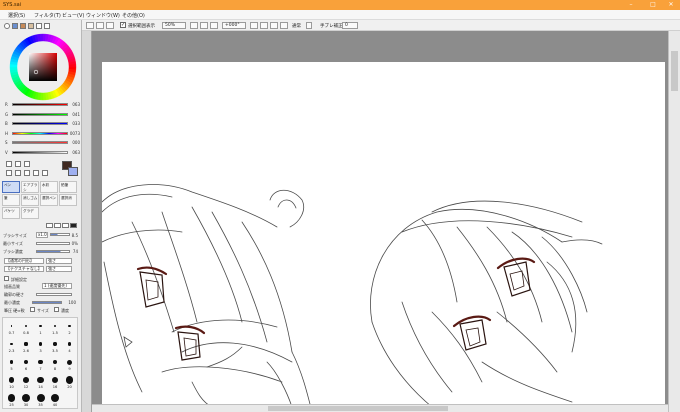 This screenshot has height=412, width=680. Describe the element at coordinates (47, 302) in the screenshot. I see `min-density-slider` at that location.